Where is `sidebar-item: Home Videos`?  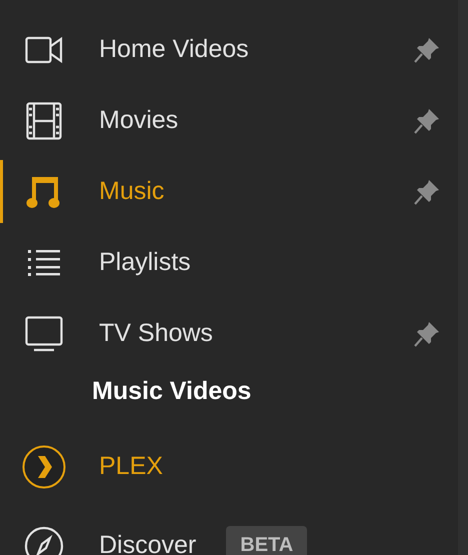
sidebar-item: Home Videos is located at coordinates (234, 49).